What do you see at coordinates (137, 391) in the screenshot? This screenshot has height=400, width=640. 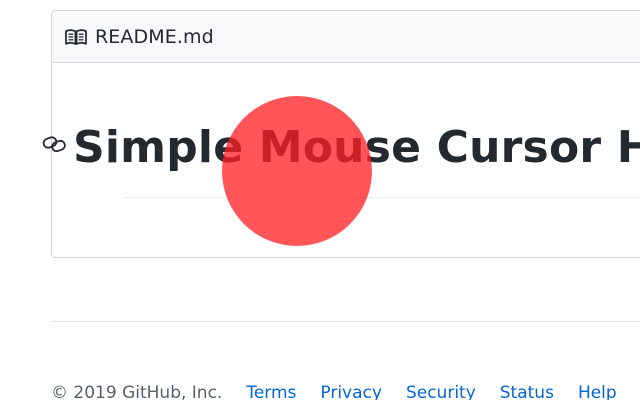 I see `footer-copyright: © 2019 GitHub, Inc.` at bounding box center [137, 391].